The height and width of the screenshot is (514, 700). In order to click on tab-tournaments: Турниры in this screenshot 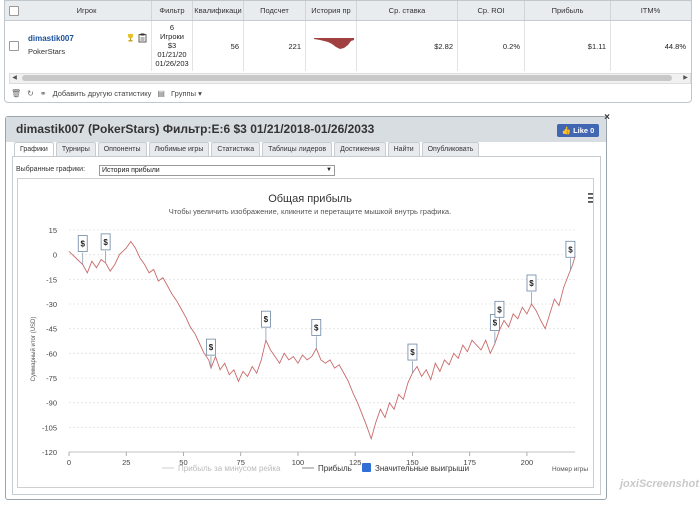, I will do `click(75, 149)`.